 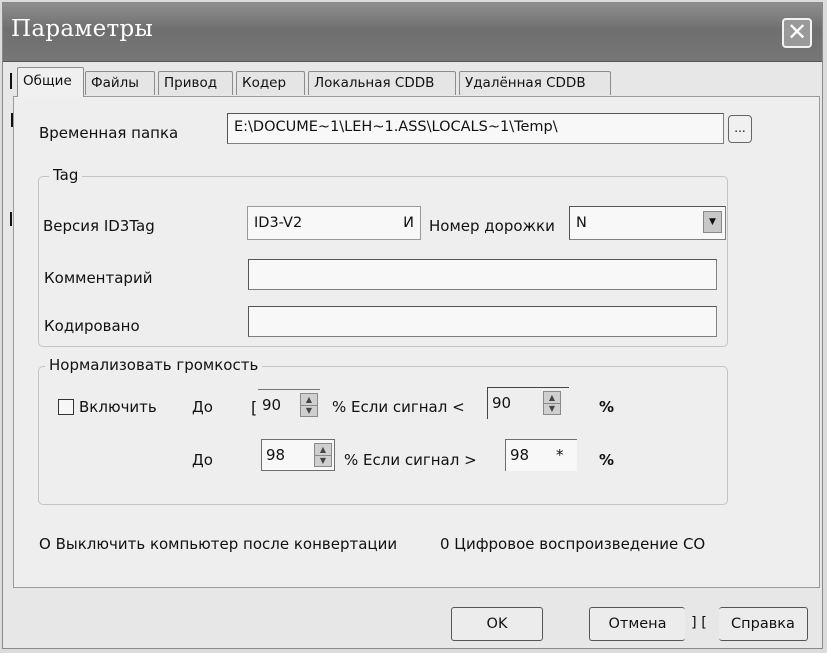 What do you see at coordinates (298, 455) in the screenshot?
I see `target-level-2-spin: 98 ▲ ▼` at bounding box center [298, 455].